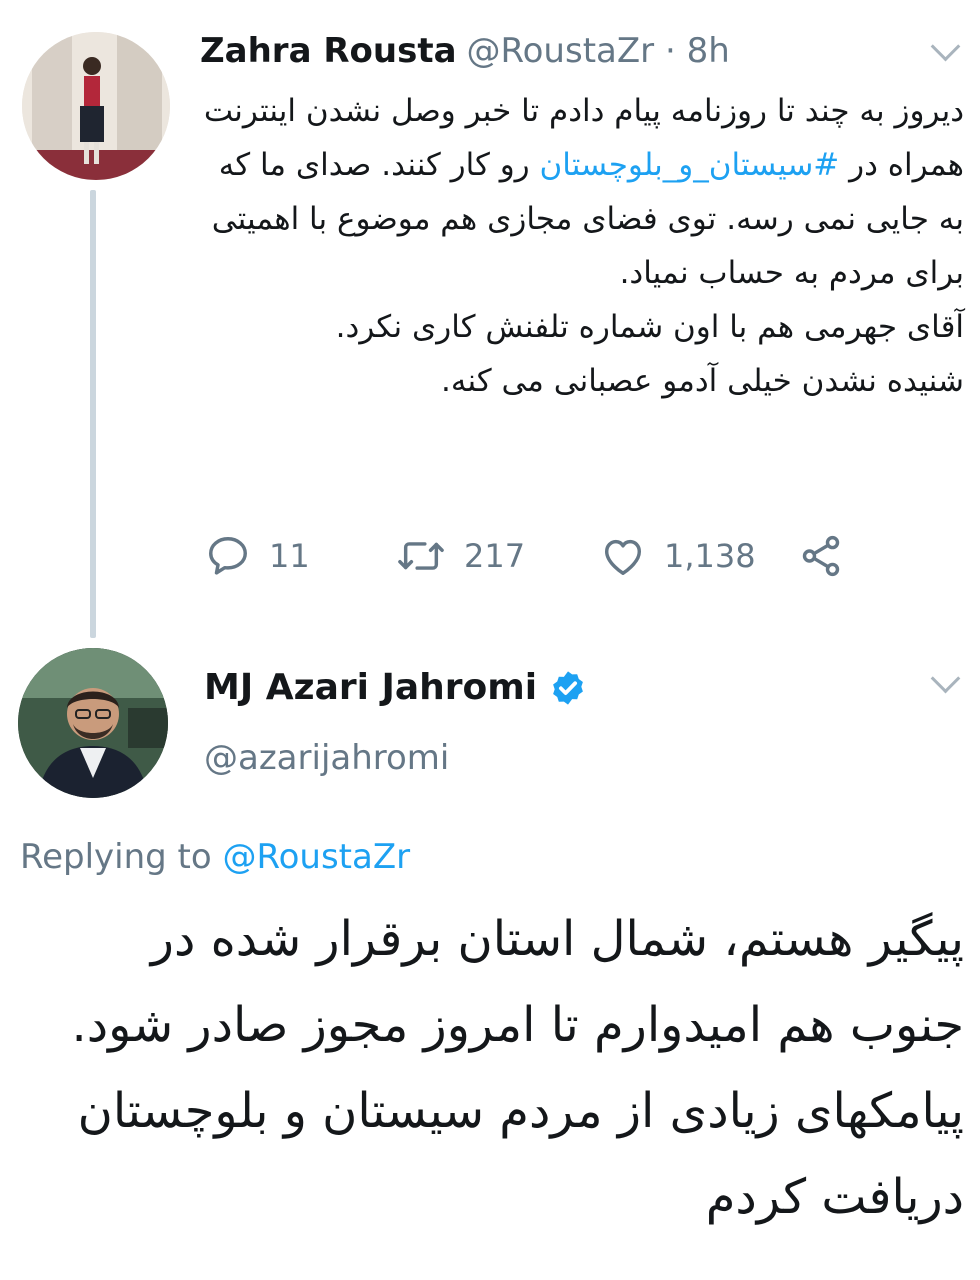 This screenshot has height=1280, width=980. Describe the element at coordinates (702, 381) in the screenshot. I see `tweet-paragraph: شنیده نشدن خیلی آدمو عصبانی می کنه.` at that location.